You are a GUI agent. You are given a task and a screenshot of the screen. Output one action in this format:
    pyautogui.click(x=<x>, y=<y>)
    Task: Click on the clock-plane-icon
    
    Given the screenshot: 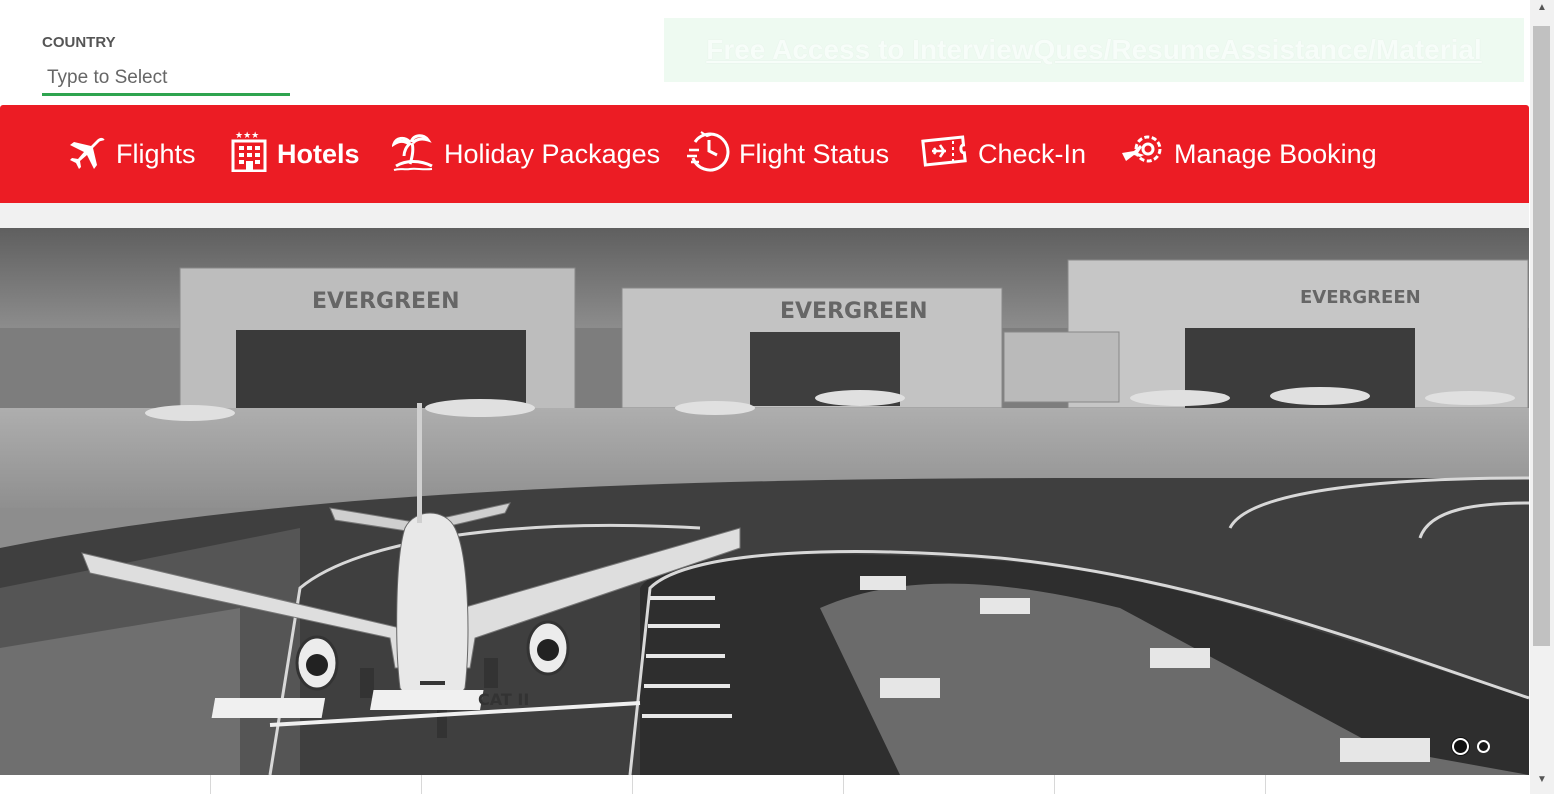 What is the action you would take?
    pyautogui.click(x=713, y=154)
    